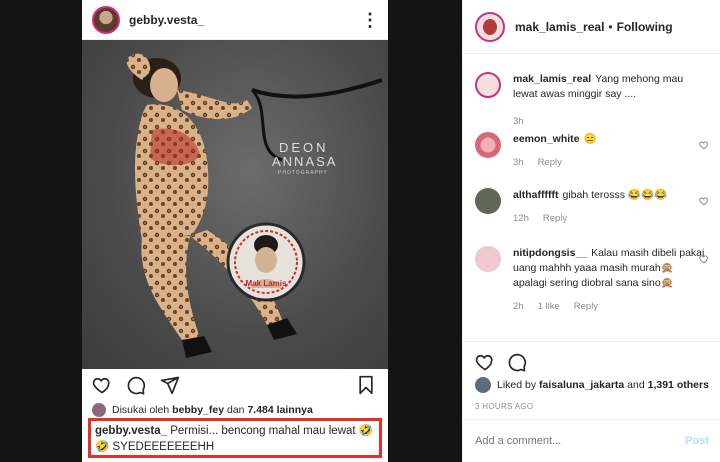 Image resolution: width=720 pixels, height=462 pixels. I want to click on watermark-line-1: DEON, so click(304, 147).